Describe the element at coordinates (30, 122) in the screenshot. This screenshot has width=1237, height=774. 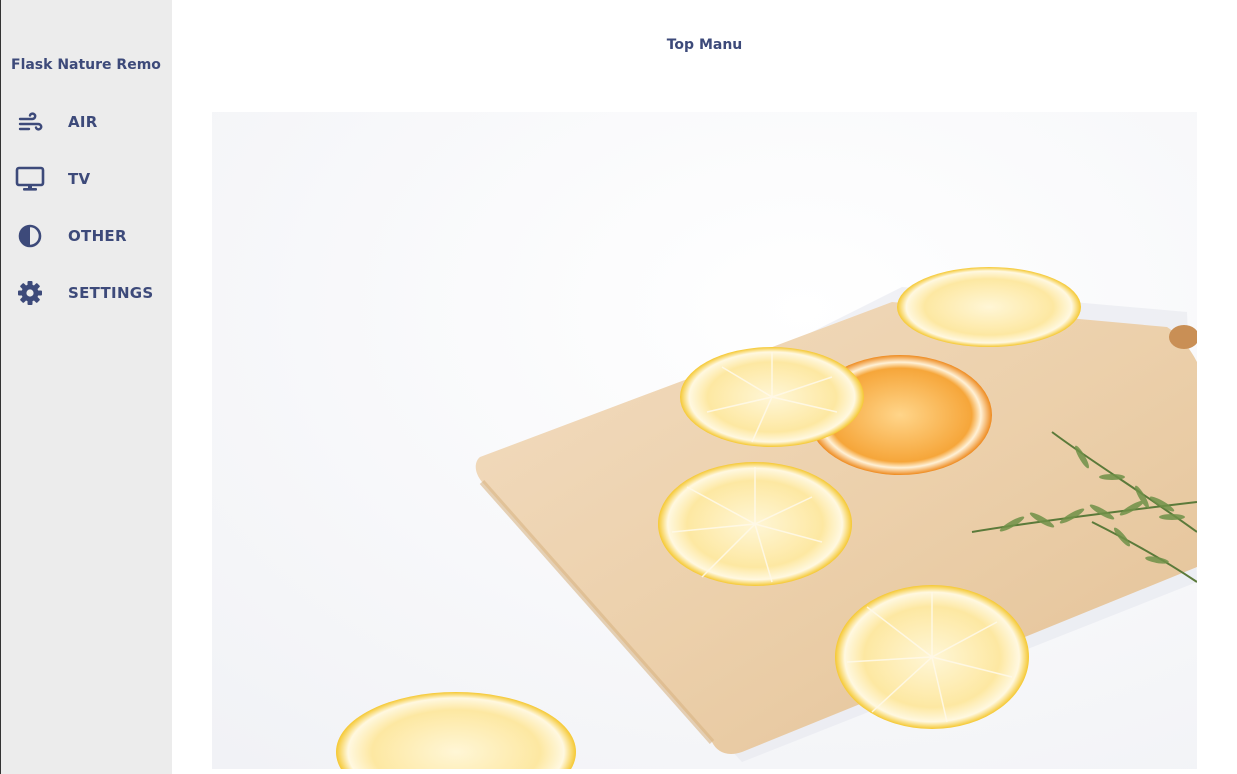
I see `wind-icon` at that location.